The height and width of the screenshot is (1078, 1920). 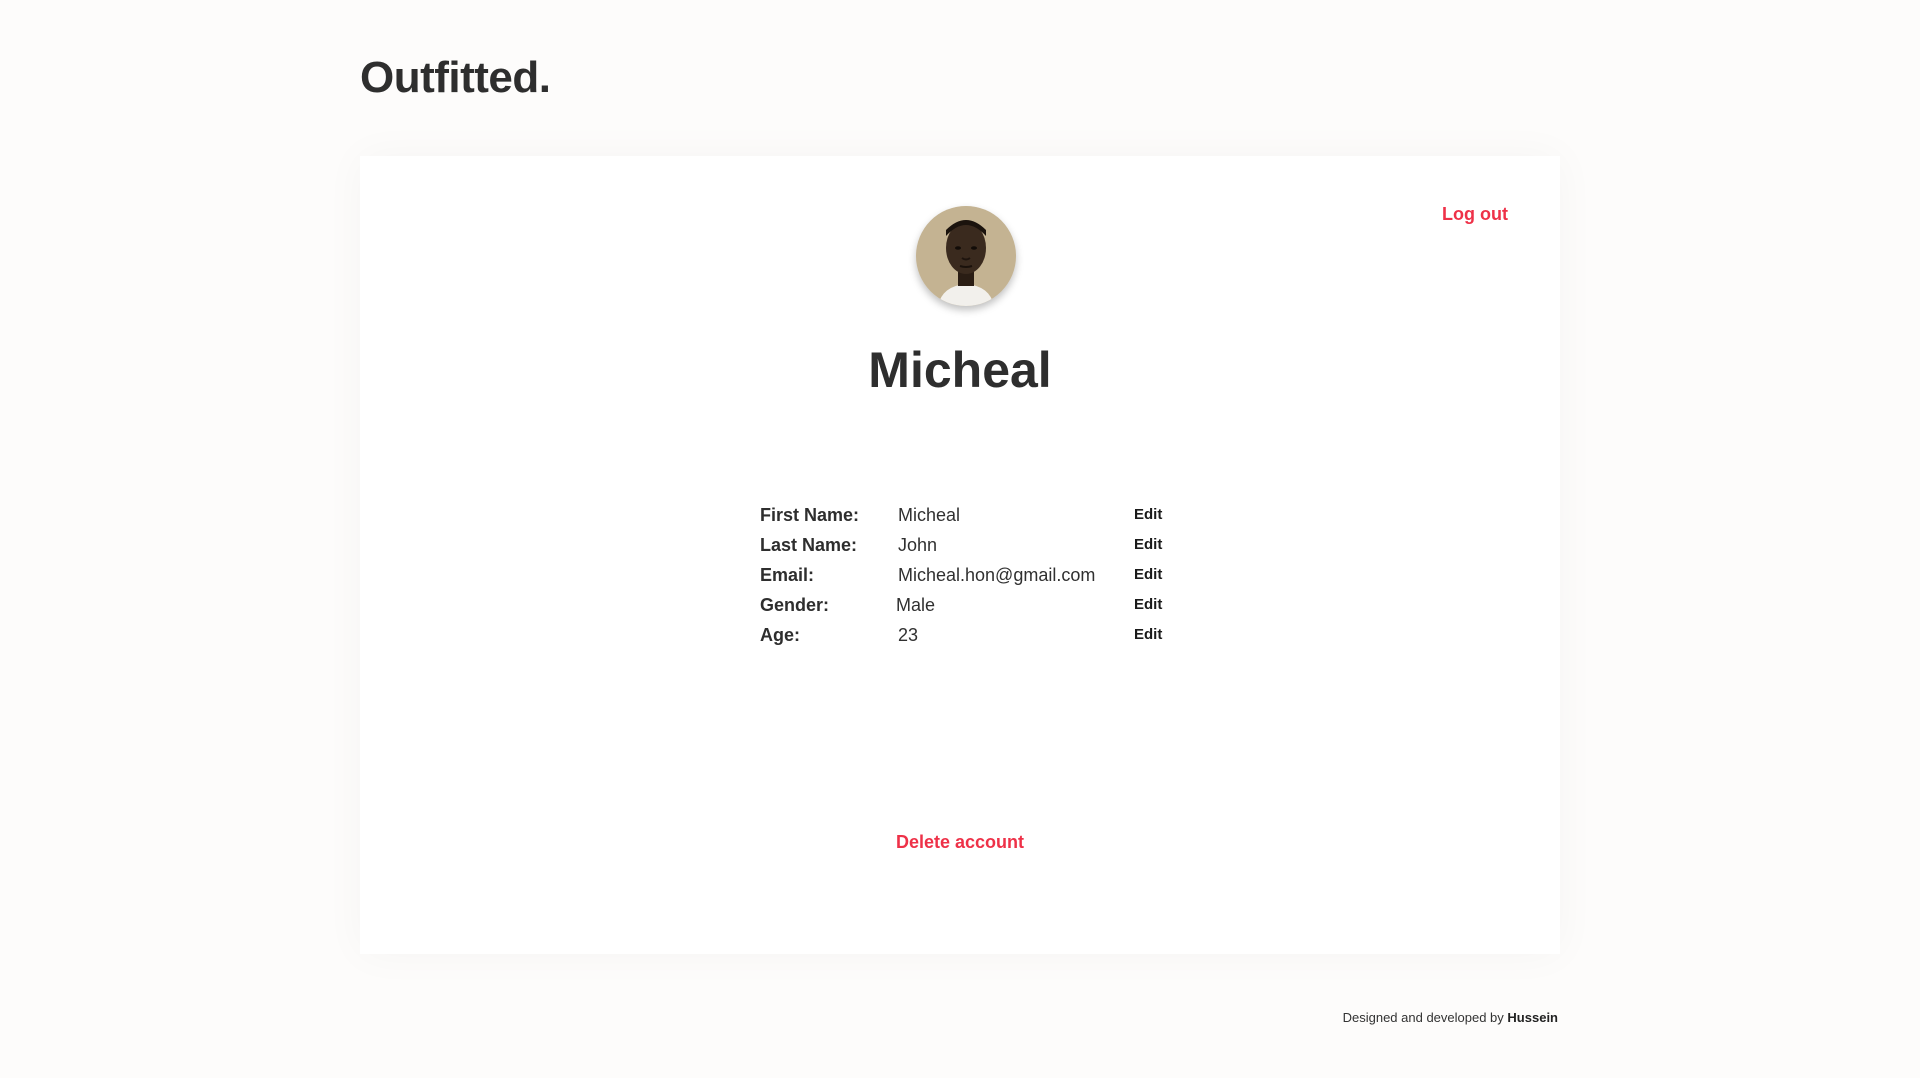 I want to click on delete-account-button: Delete account, so click(x=960, y=842).